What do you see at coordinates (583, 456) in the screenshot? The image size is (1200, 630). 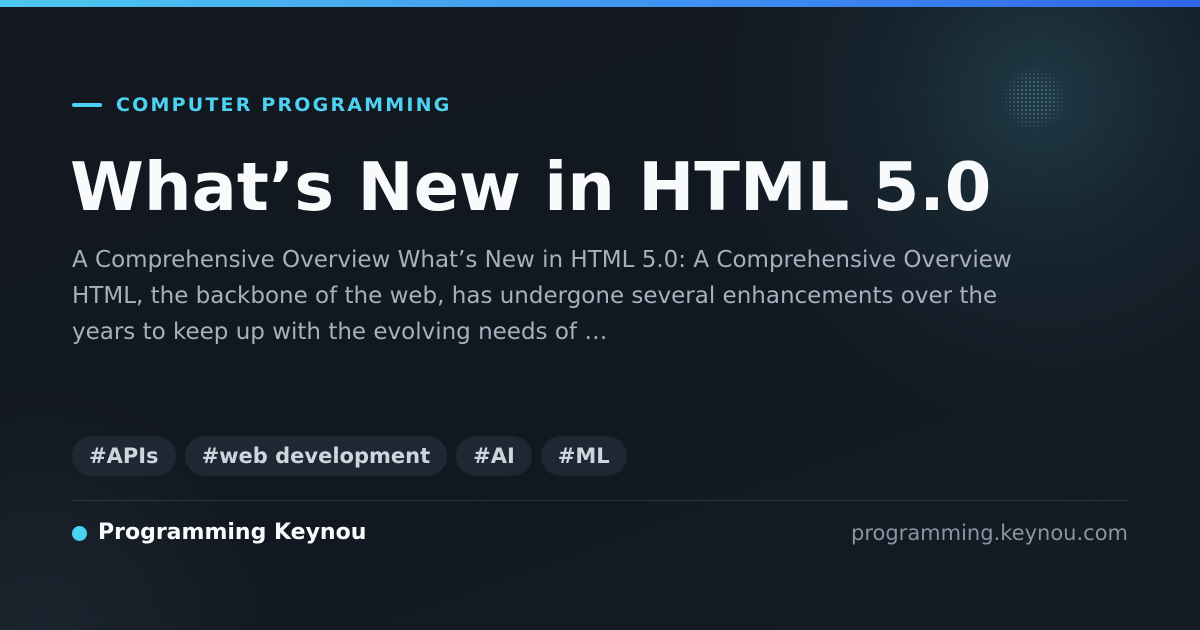 I see `tag-ml: #ML` at bounding box center [583, 456].